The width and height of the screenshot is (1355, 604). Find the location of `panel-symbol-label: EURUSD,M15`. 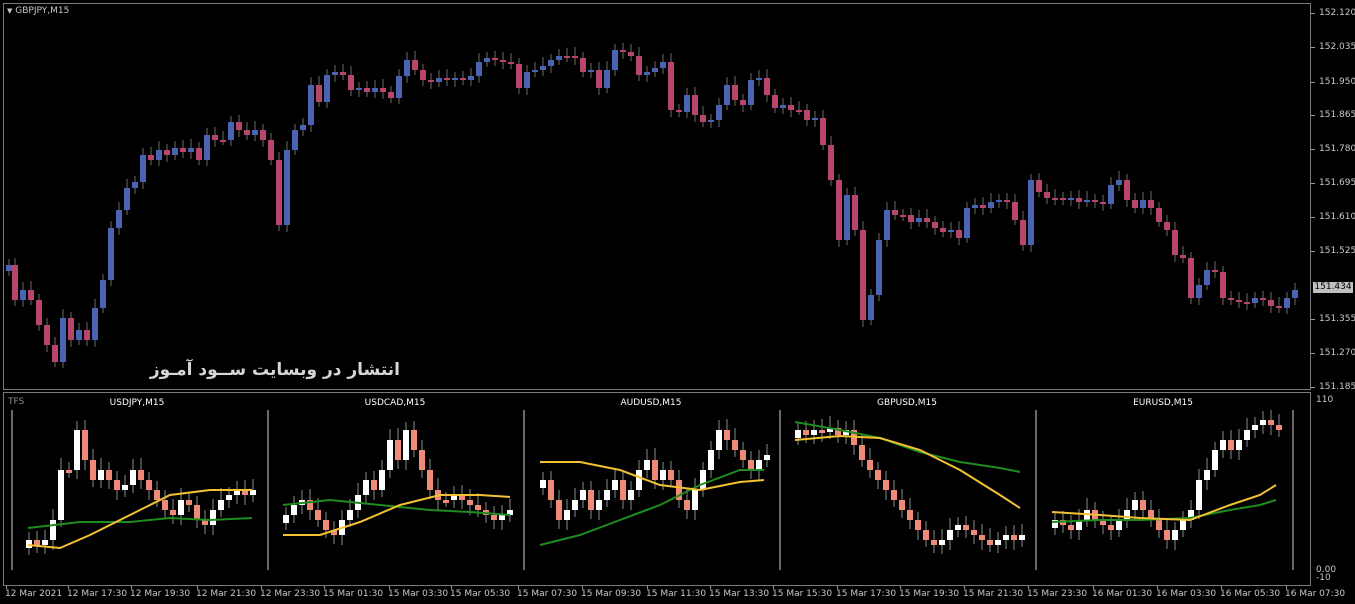

panel-symbol-label: EURUSD,M15 is located at coordinates (1163, 403).